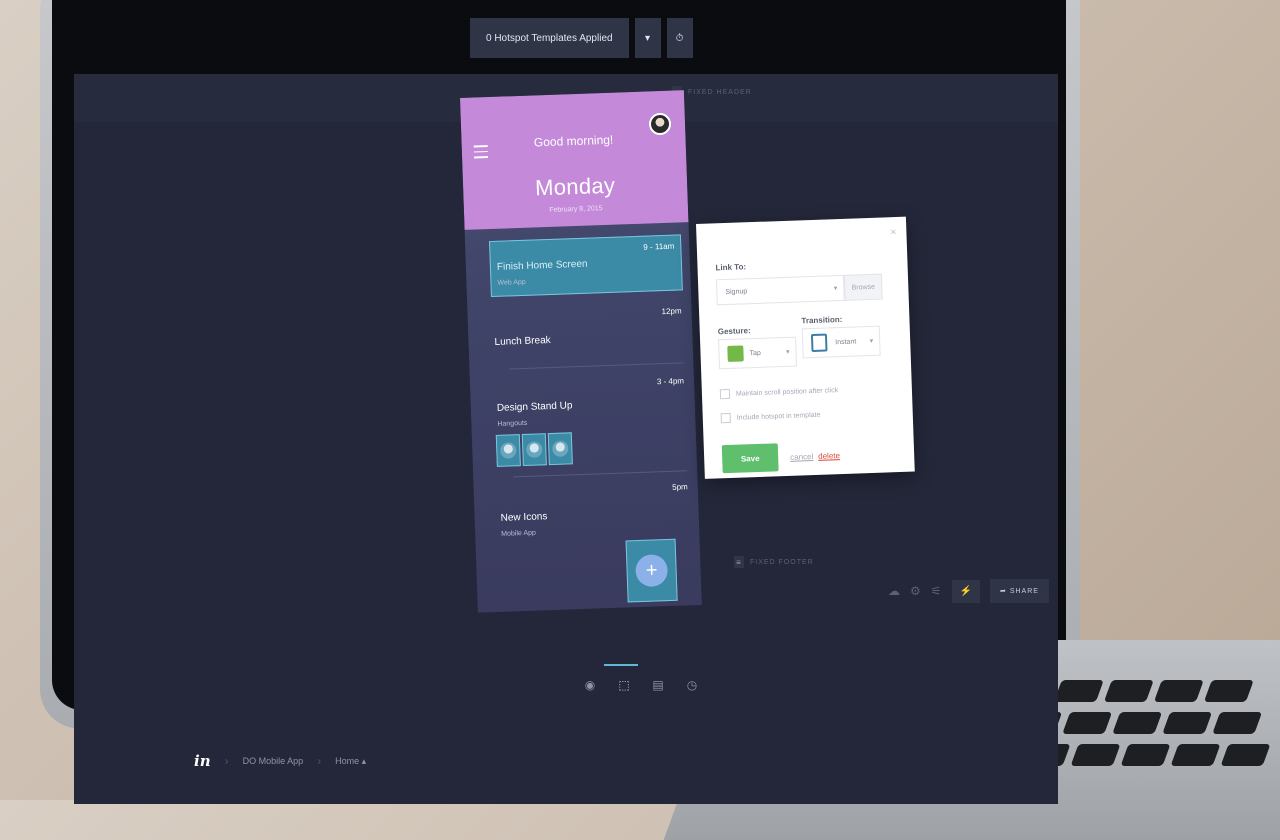 This screenshot has height=840, width=1280. I want to click on event-divider, so click(596, 366).